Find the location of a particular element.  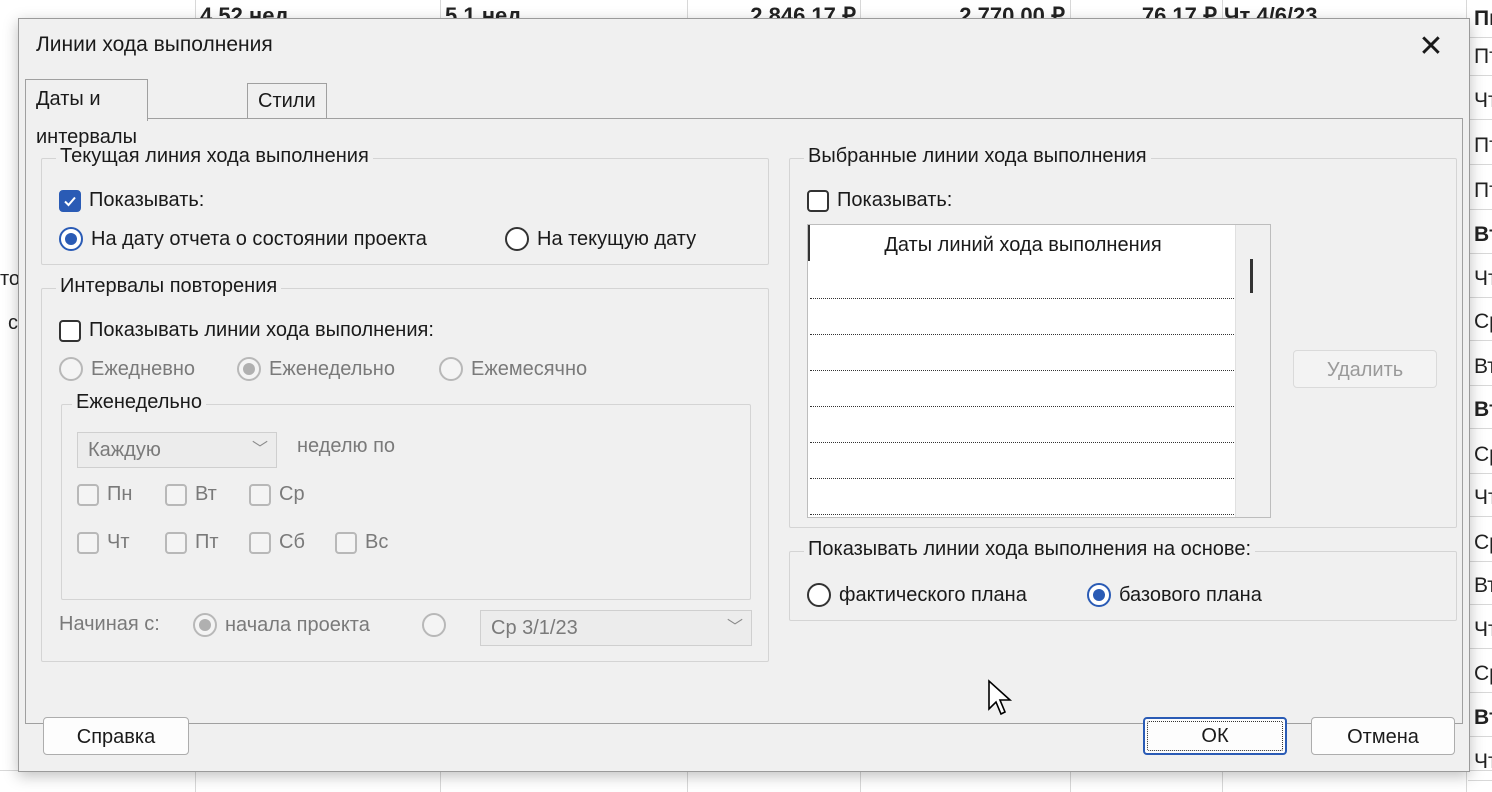

checkbox-label: Чт is located at coordinates (118, 542).